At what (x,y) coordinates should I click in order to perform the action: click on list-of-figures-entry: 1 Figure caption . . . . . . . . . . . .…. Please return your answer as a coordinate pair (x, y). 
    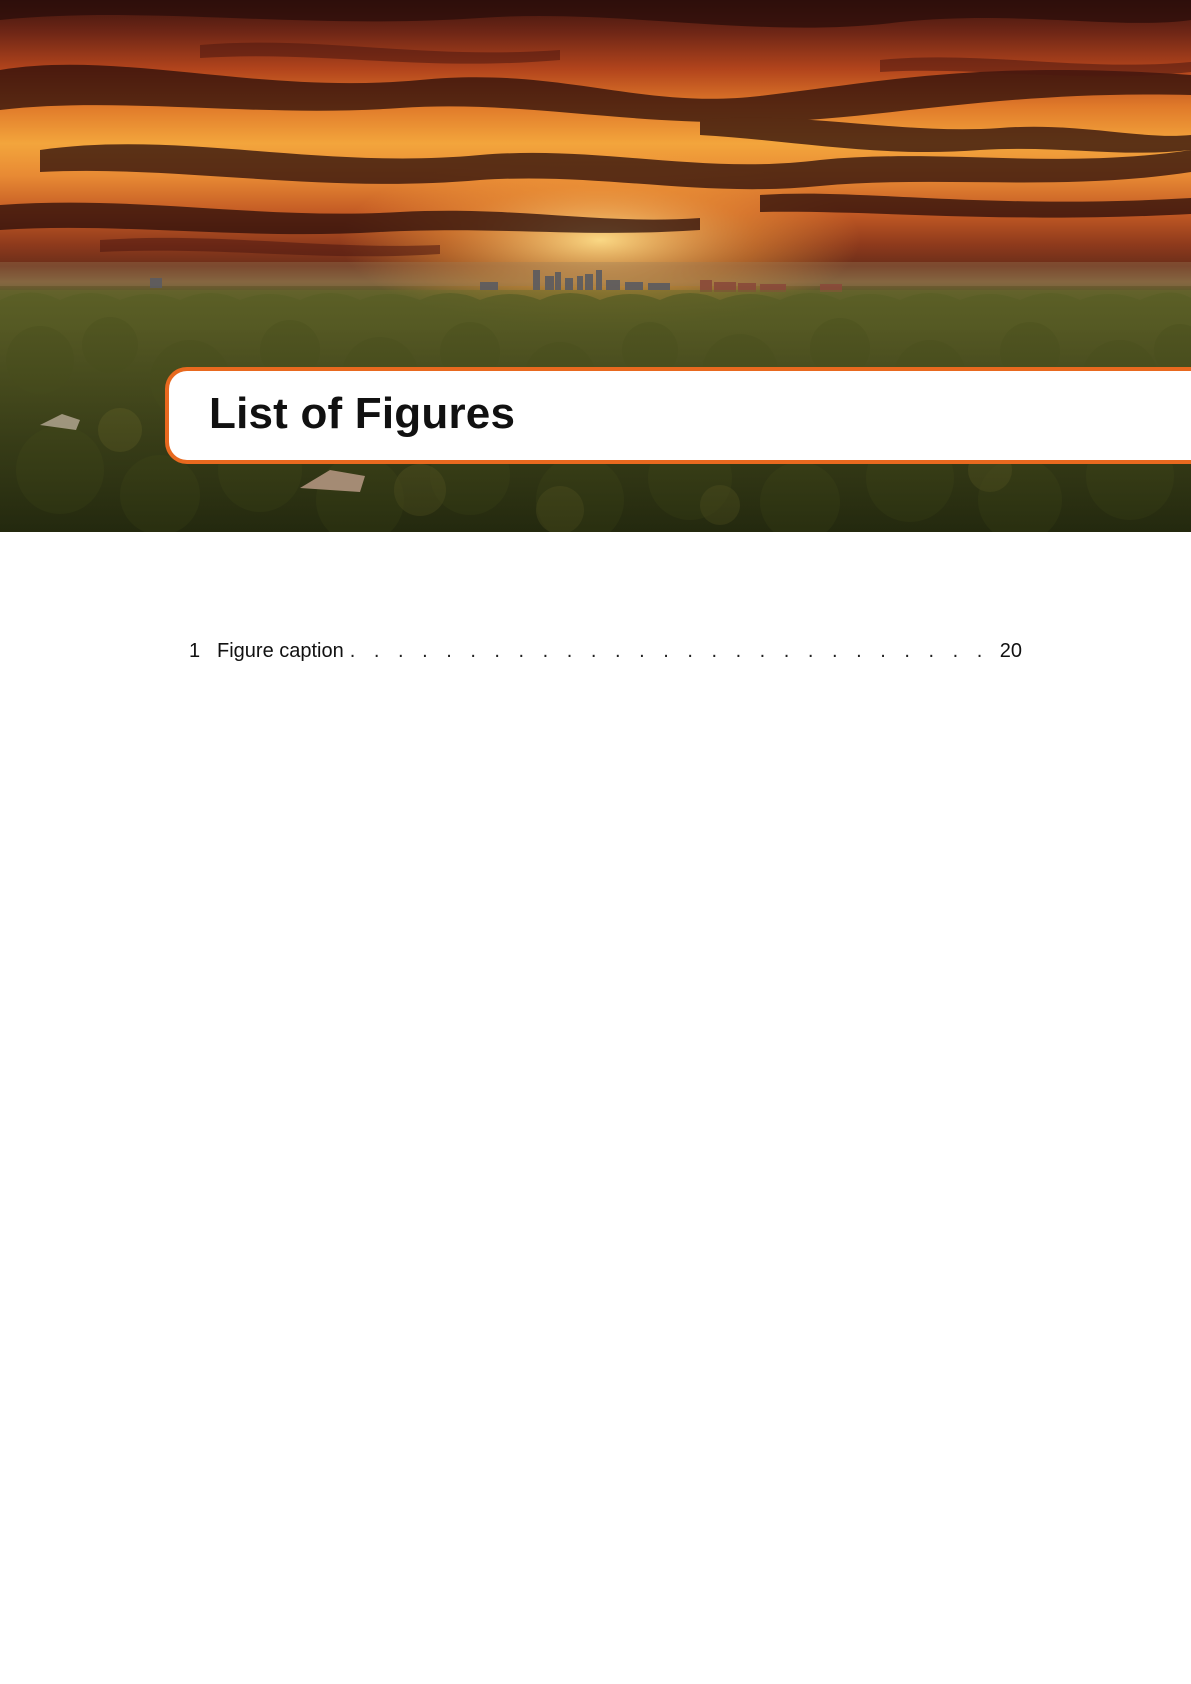
    Looking at the image, I should click on (605, 654).